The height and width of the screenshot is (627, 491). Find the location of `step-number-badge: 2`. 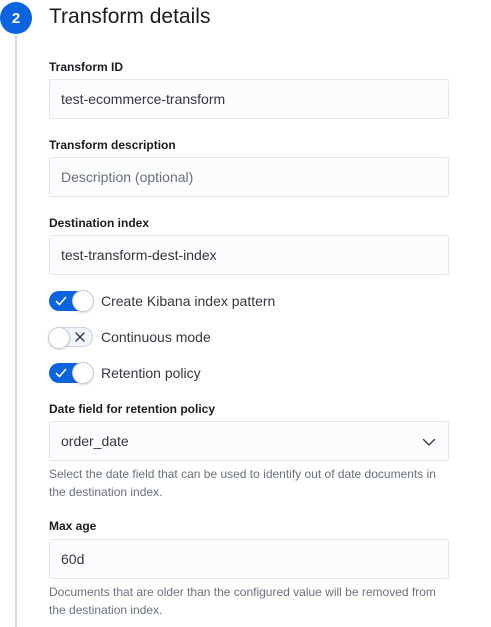

step-number-badge: 2 is located at coordinates (16, 18).